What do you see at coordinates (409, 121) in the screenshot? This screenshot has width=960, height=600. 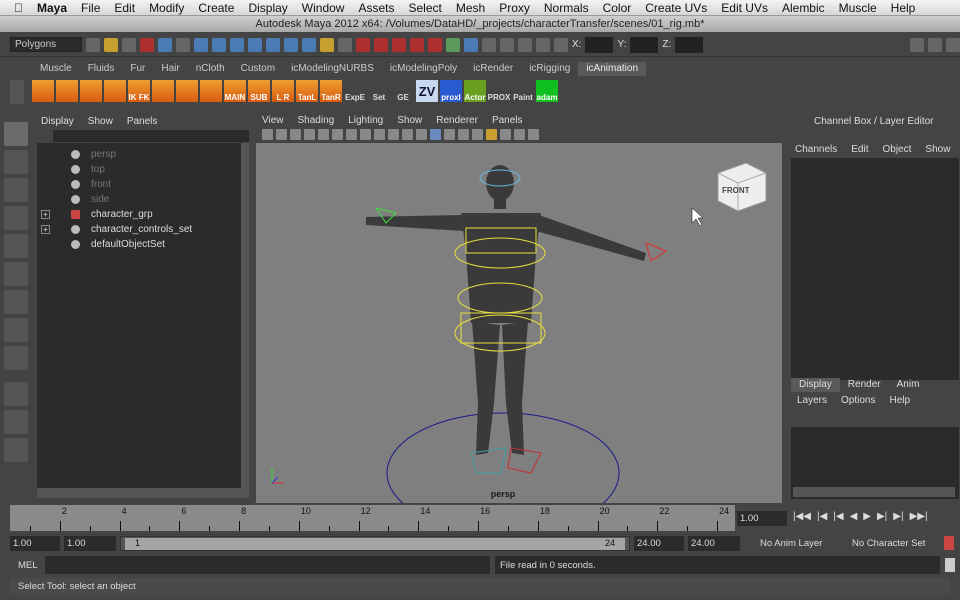 I see `viewport-menu-show: Show` at bounding box center [409, 121].